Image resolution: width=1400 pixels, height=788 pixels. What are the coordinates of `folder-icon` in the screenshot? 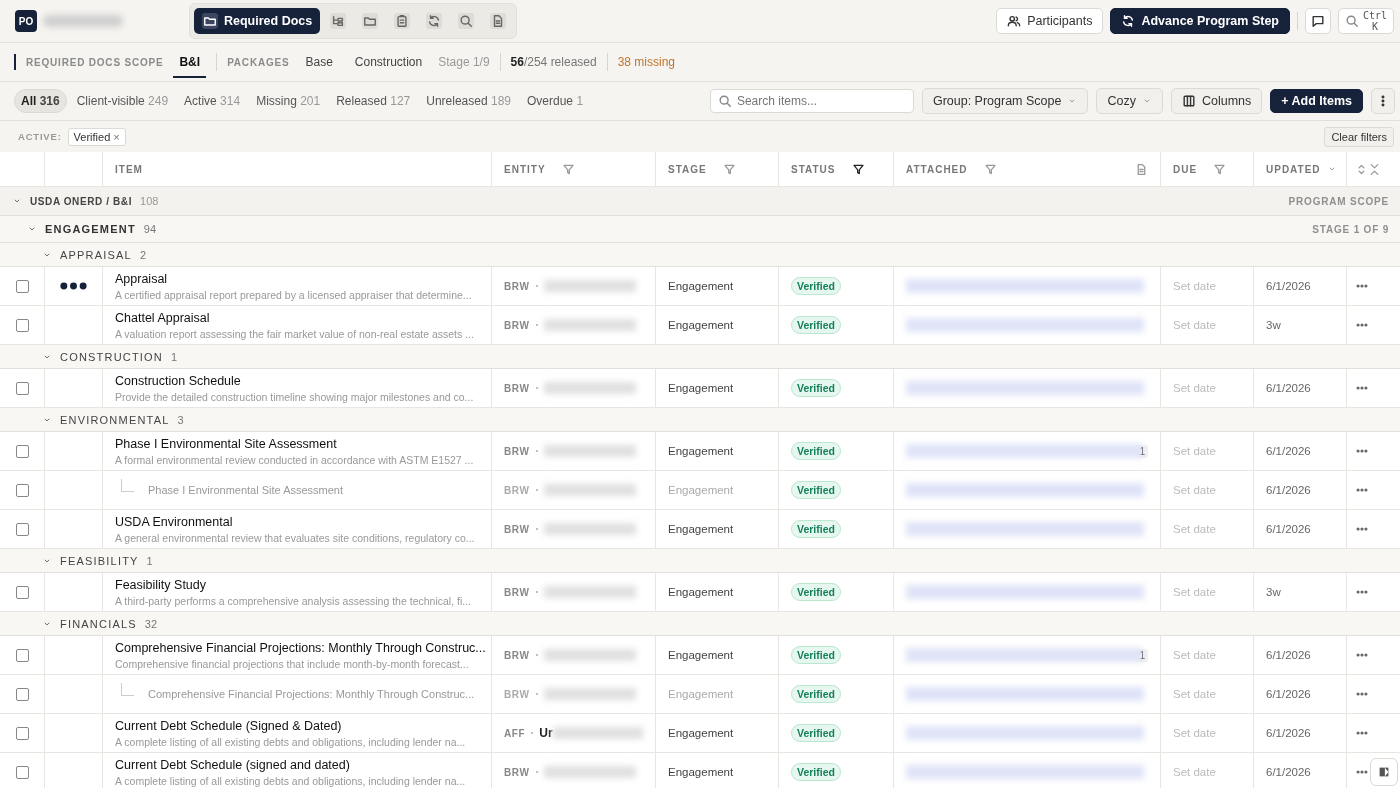 It's located at (210, 21).